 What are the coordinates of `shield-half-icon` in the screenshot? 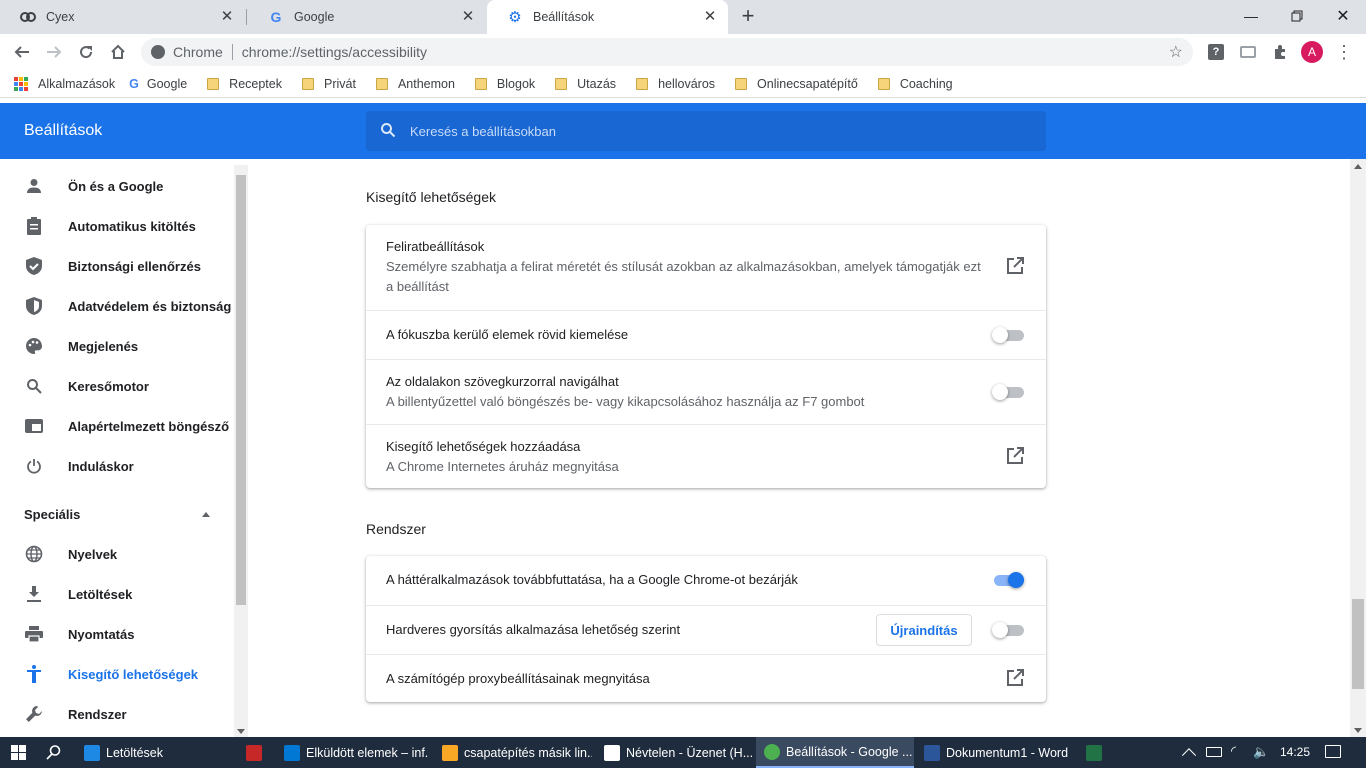 It's located at (34, 306).